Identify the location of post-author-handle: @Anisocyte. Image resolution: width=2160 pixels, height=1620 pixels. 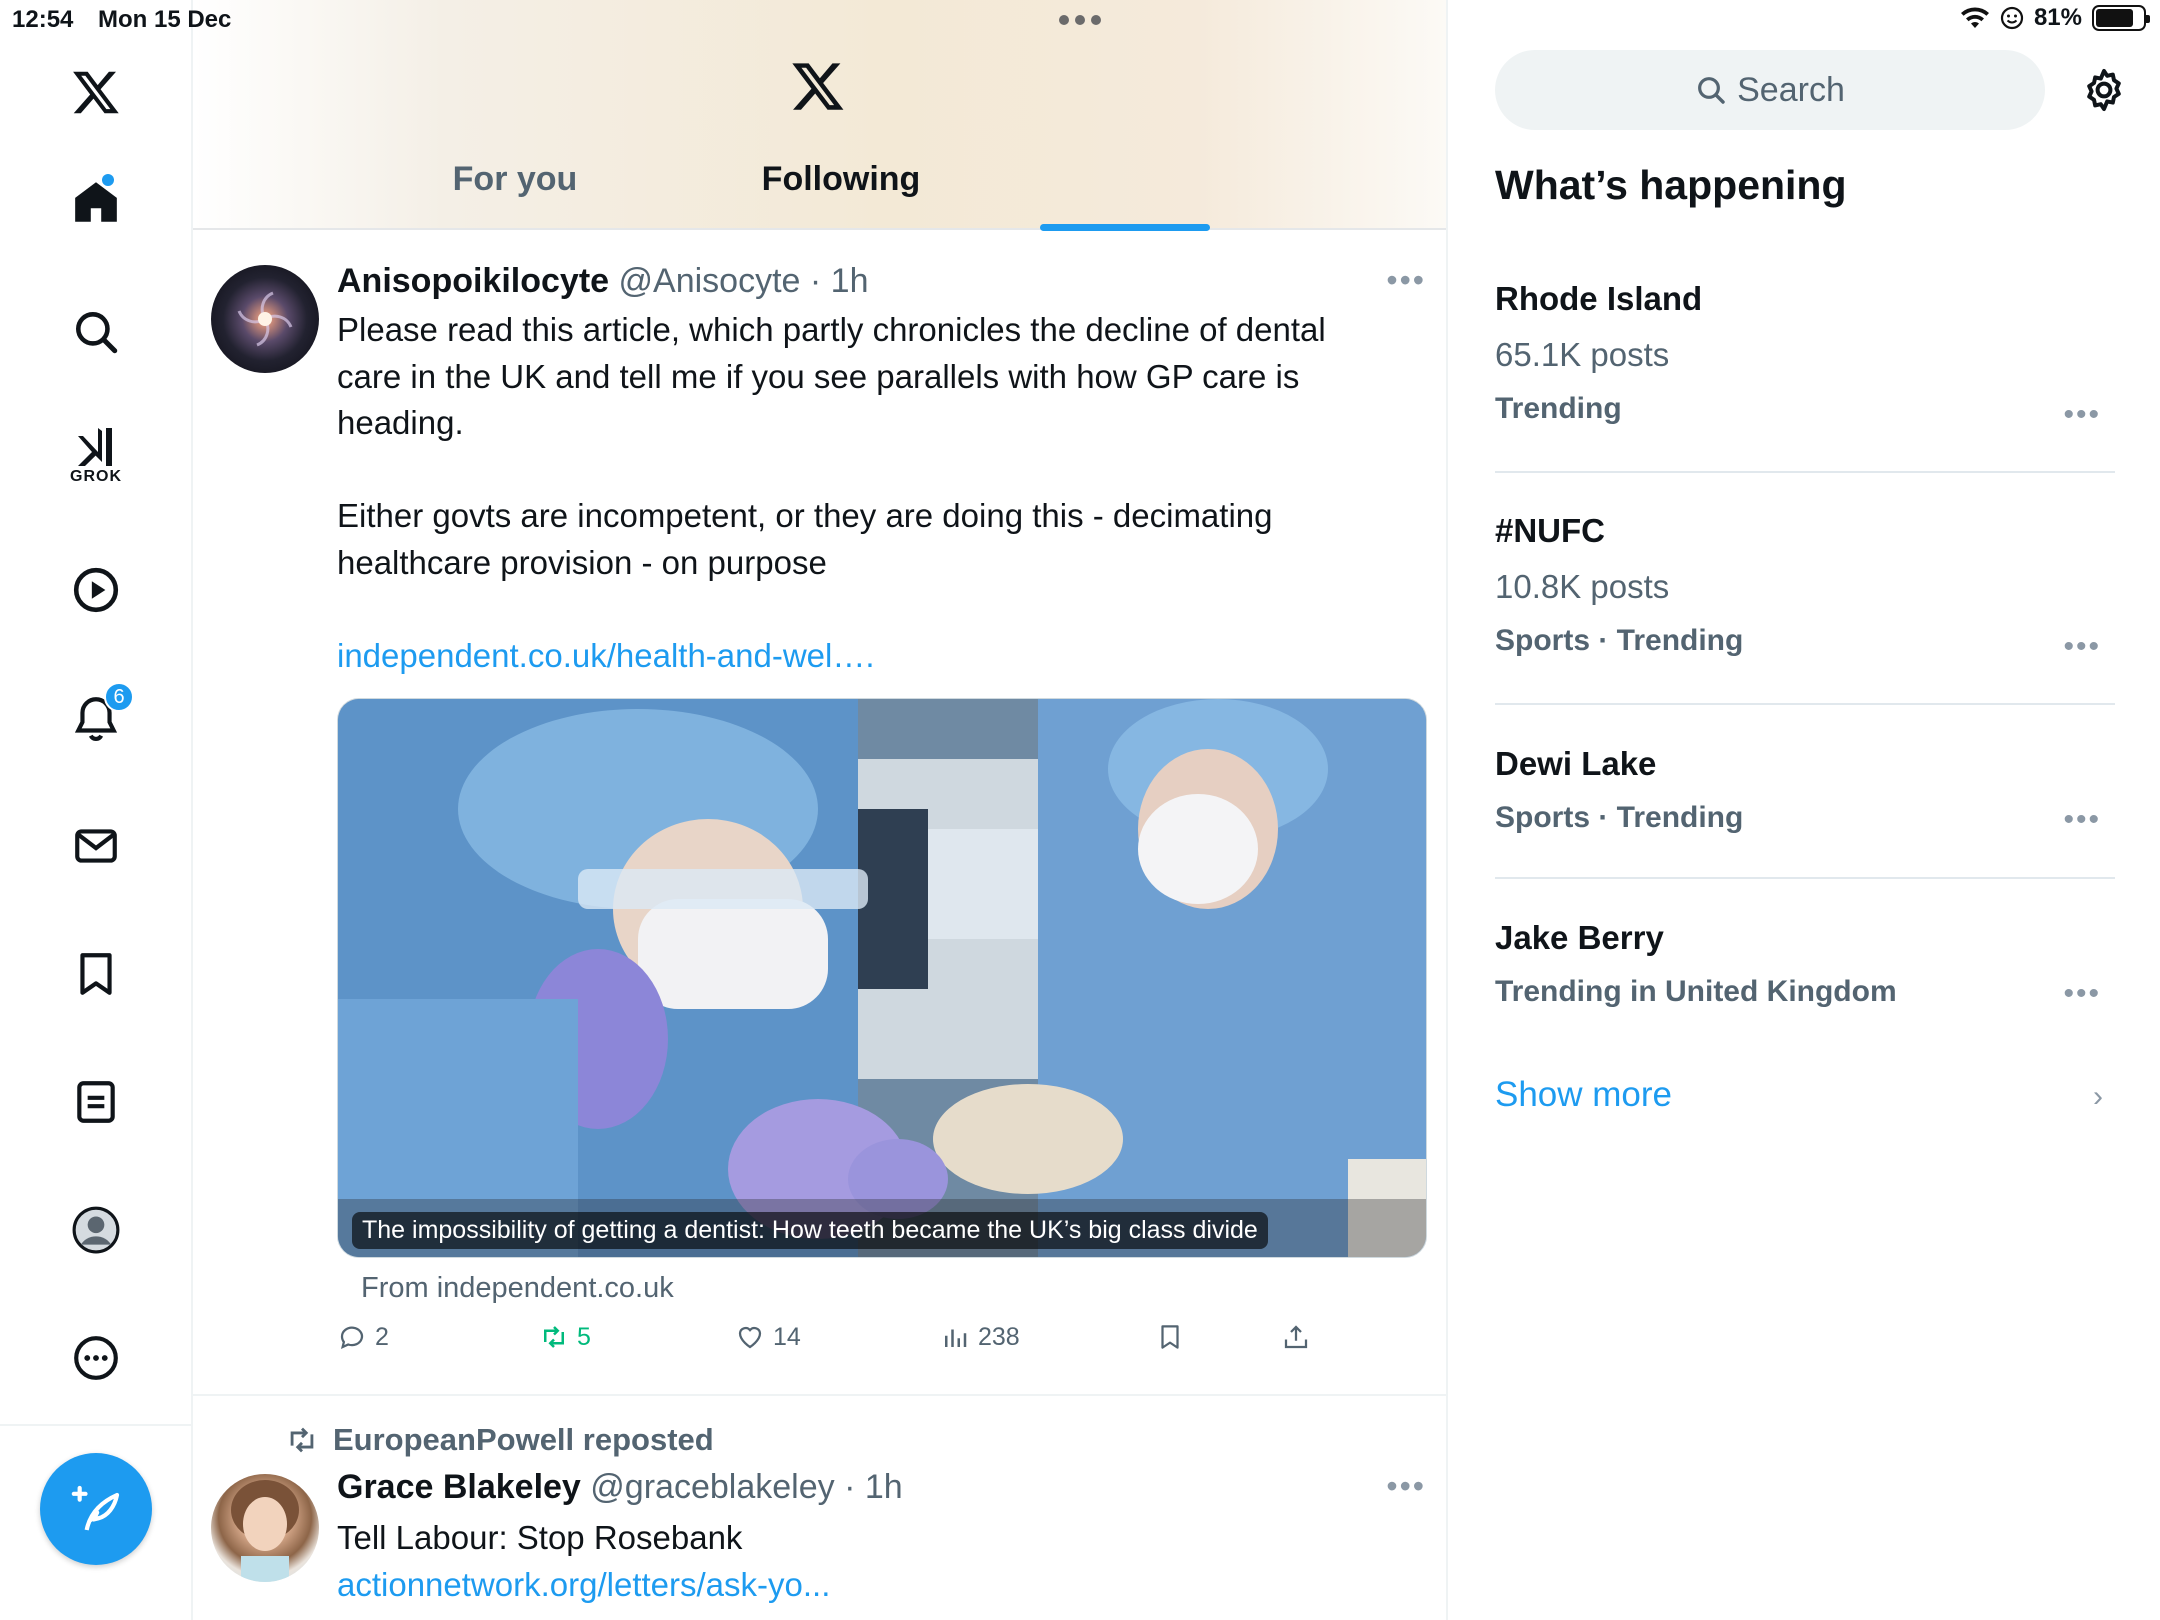
(710, 281).